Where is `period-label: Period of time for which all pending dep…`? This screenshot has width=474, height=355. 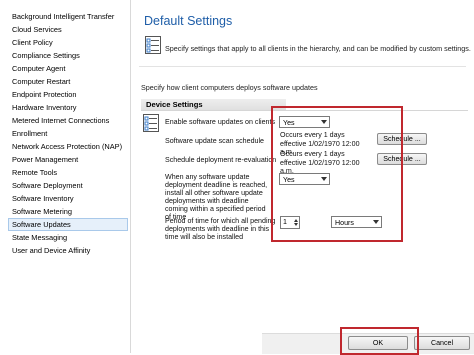
period-label: Period of time for which all pending dep… is located at coordinates (220, 229).